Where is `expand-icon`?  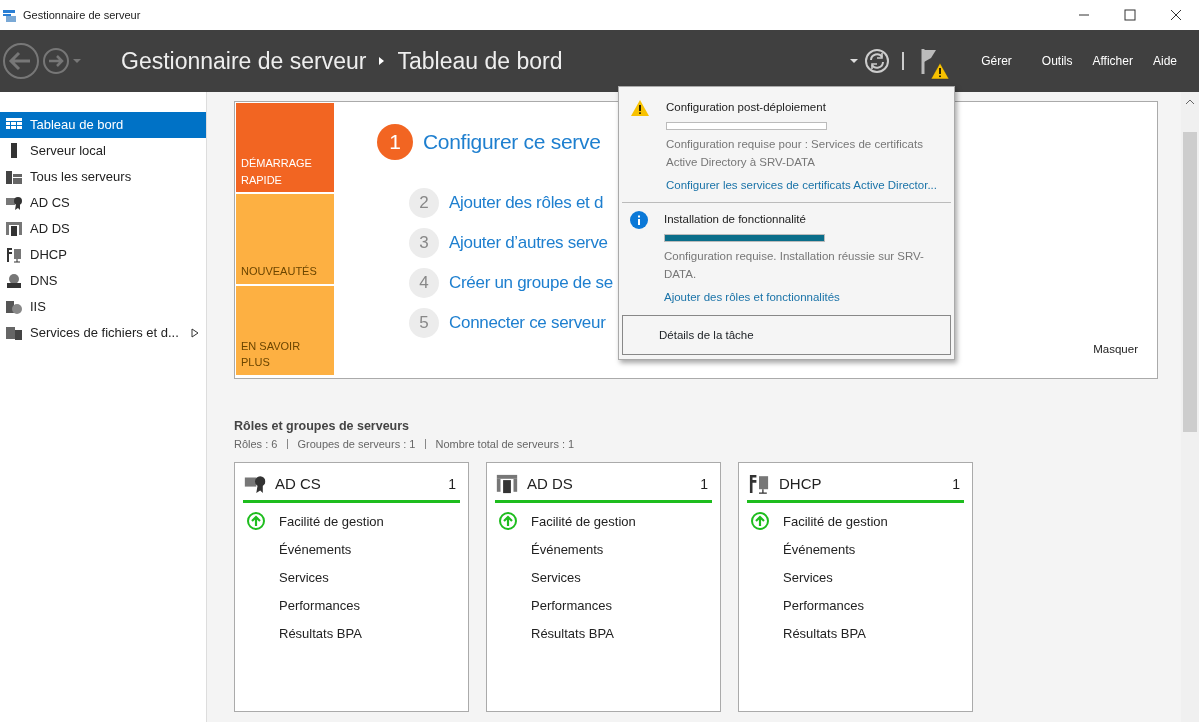 expand-icon is located at coordinates (194, 333).